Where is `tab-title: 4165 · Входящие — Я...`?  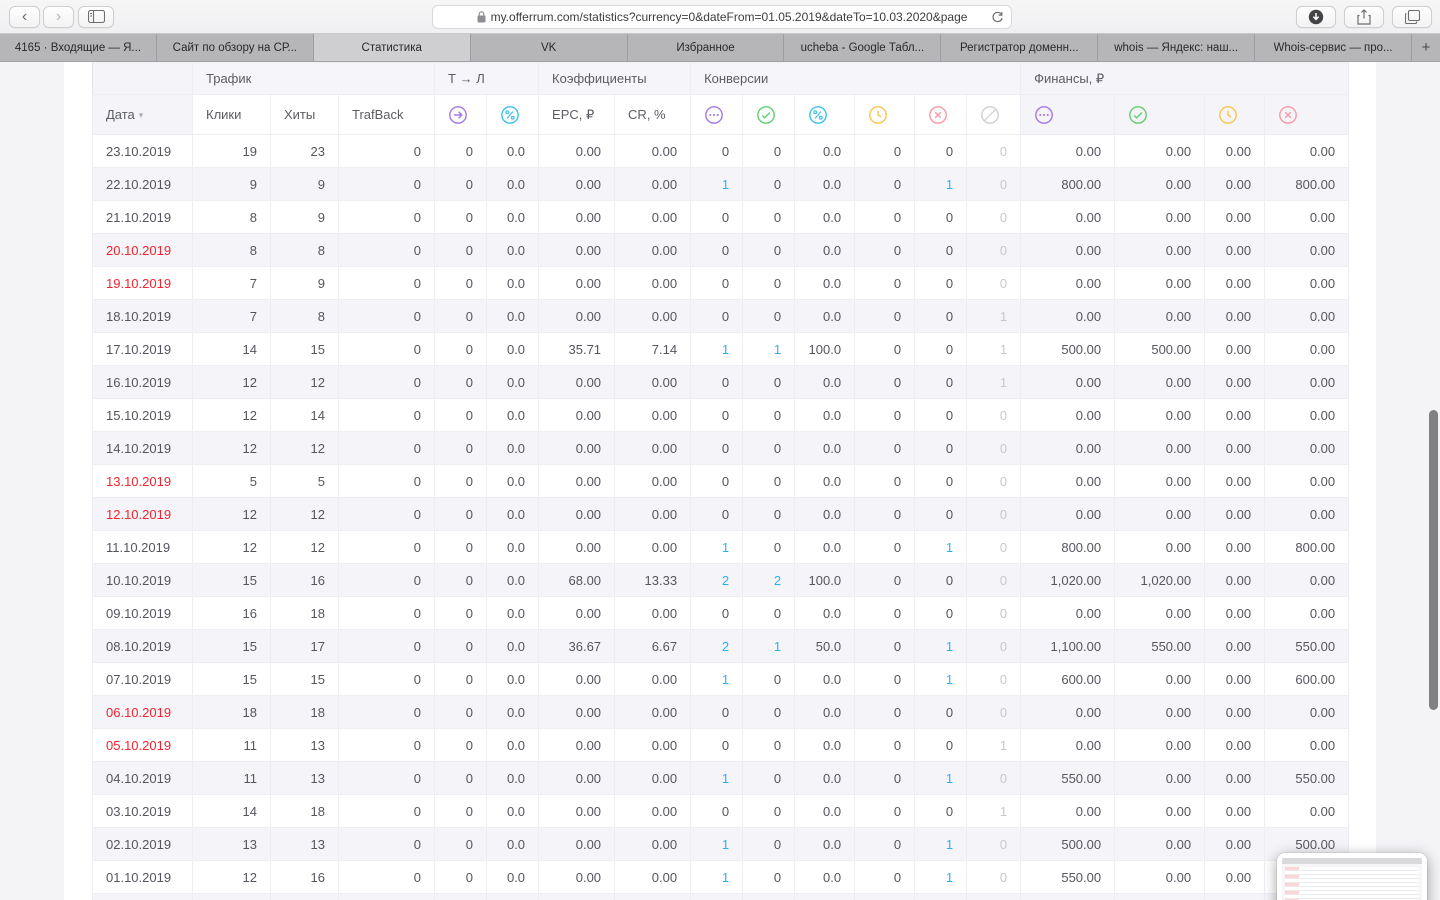
tab-title: 4165 · Входящие — Я... is located at coordinates (77, 47).